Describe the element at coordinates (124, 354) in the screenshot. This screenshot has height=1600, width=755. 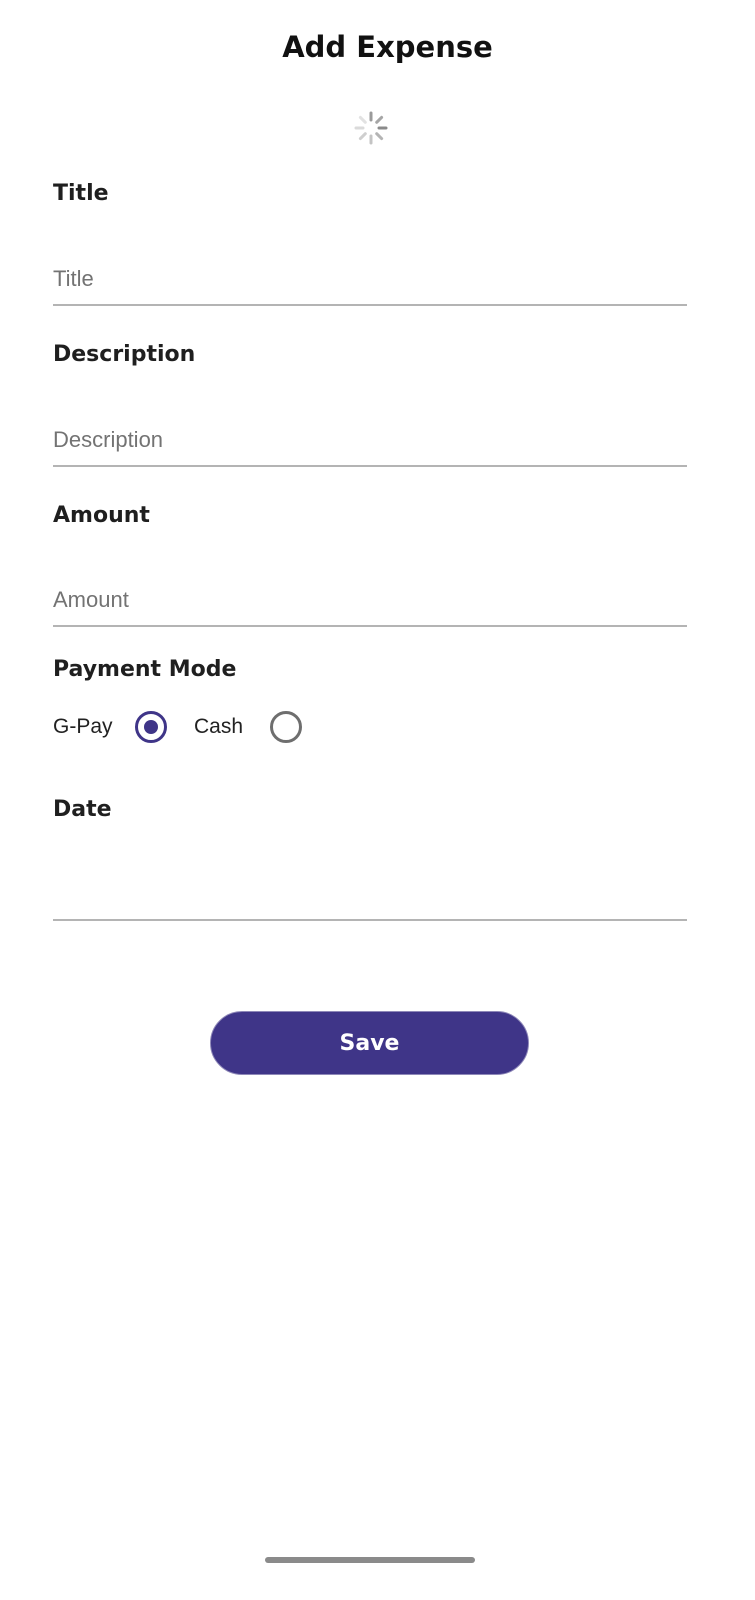
I see `description-label: Description` at that location.